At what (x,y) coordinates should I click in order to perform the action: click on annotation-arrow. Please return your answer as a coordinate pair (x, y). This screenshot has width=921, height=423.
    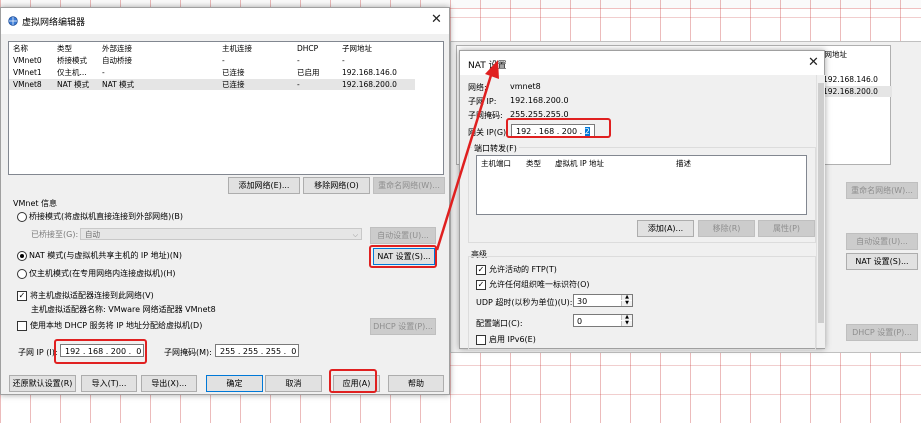
    Looking at the image, I should click on (467, 155).